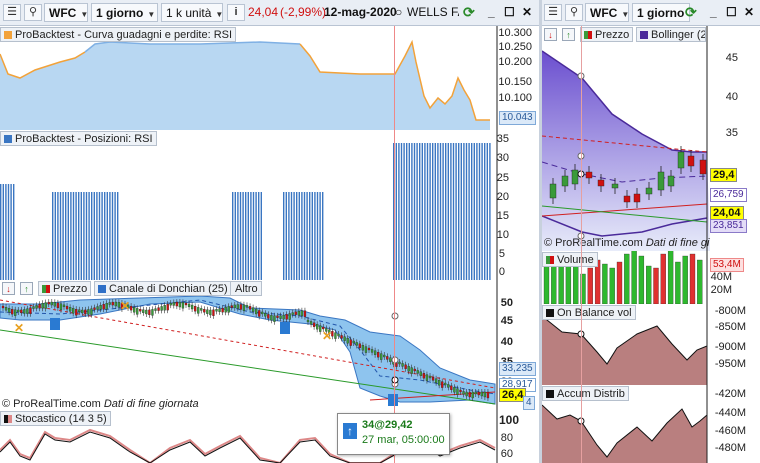 This screenshot has height=463, width=760. I want to click on y-tick: 60, so click(506, 454).